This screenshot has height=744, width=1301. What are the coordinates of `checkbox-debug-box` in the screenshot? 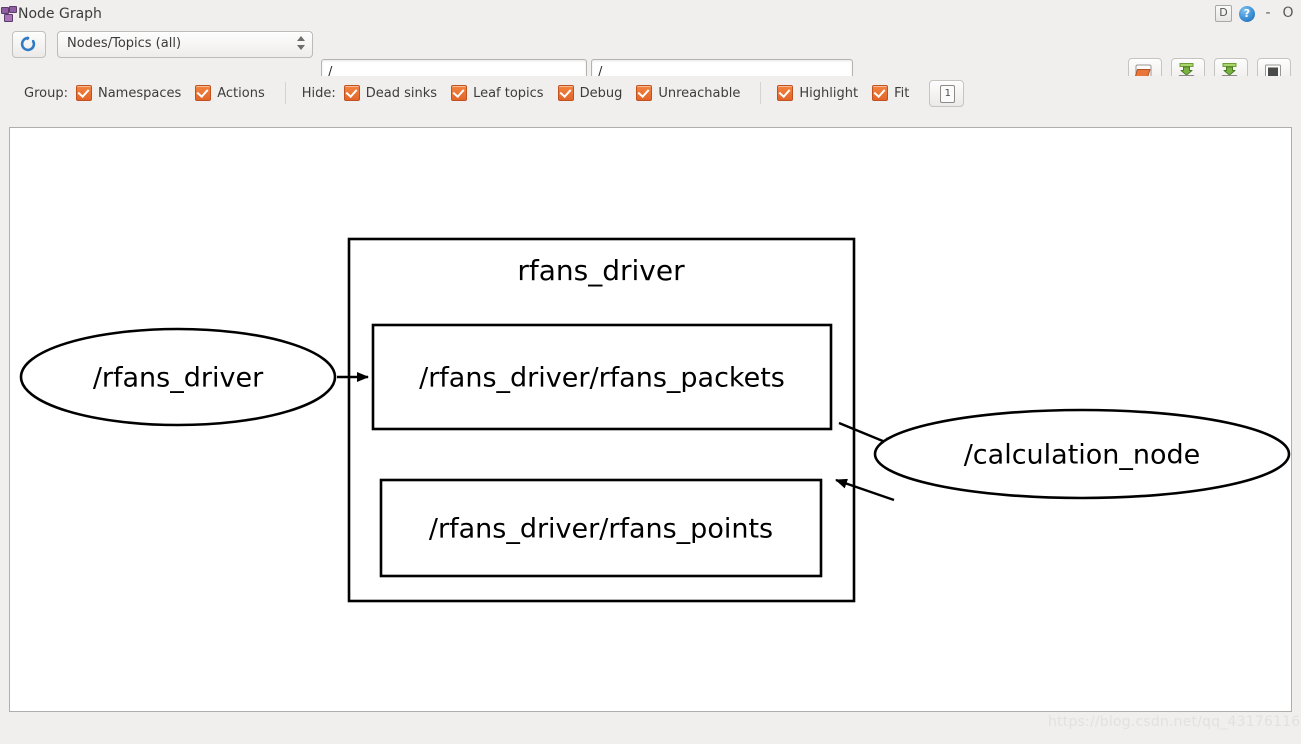 It's located at (565, 93).